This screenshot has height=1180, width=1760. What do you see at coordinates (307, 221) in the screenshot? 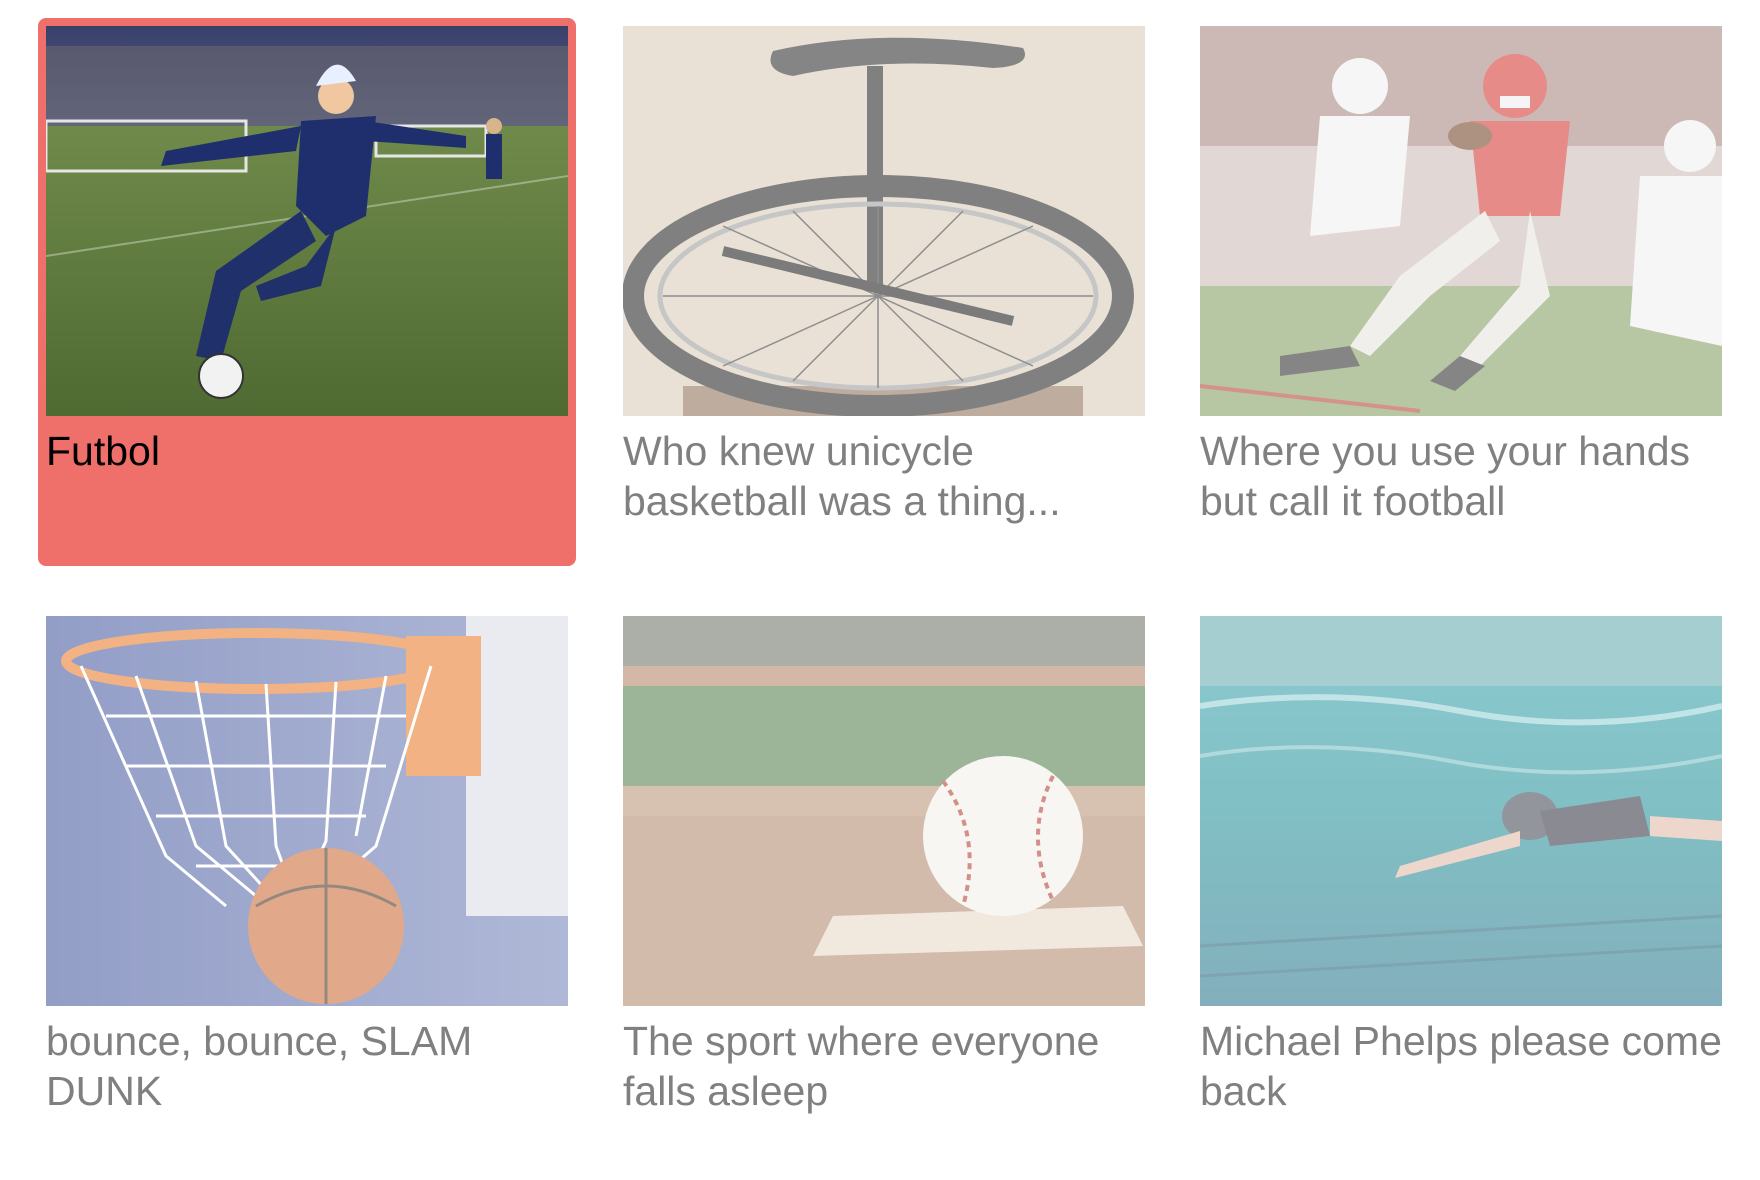
I see `soccer-image` at bounding box center [307, 221].